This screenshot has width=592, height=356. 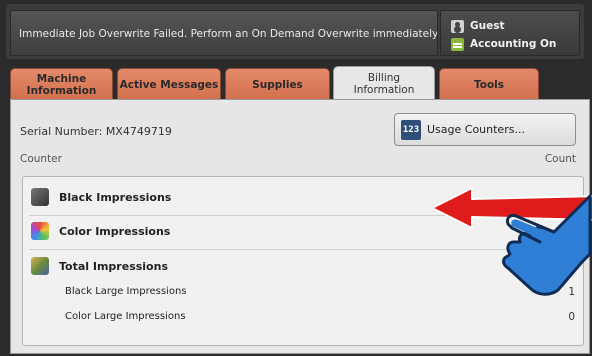 I want to click on counter-label: Total Impressions, so click(x=113, y=266).